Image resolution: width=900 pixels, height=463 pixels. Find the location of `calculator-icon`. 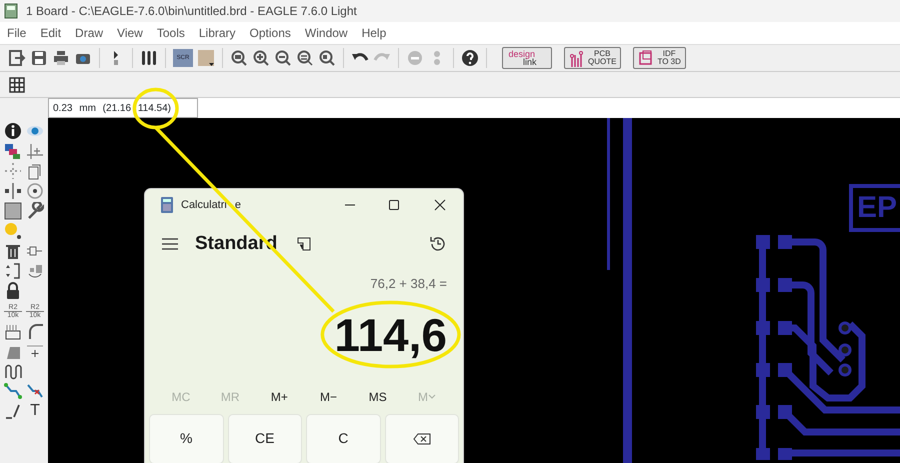

calculator-icon is located at coordinates (167, 205).